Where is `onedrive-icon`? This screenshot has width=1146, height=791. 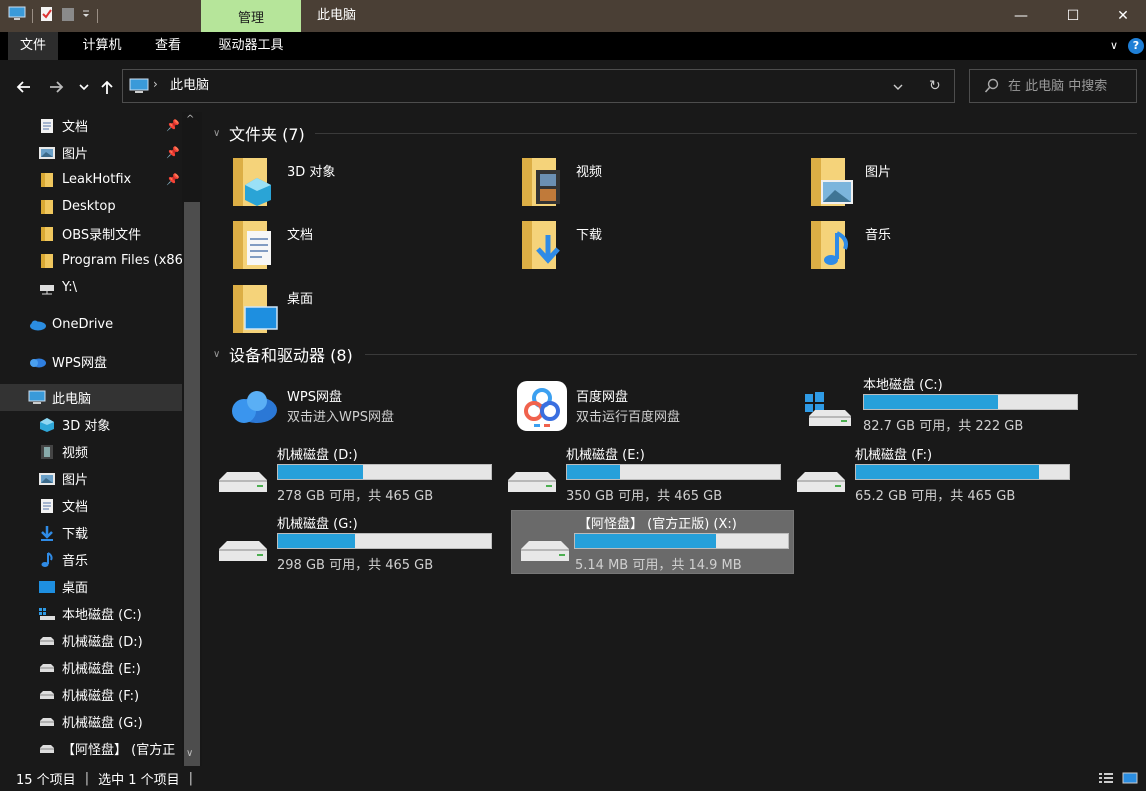 onedrive-icon is located at coordinates (37, 325).